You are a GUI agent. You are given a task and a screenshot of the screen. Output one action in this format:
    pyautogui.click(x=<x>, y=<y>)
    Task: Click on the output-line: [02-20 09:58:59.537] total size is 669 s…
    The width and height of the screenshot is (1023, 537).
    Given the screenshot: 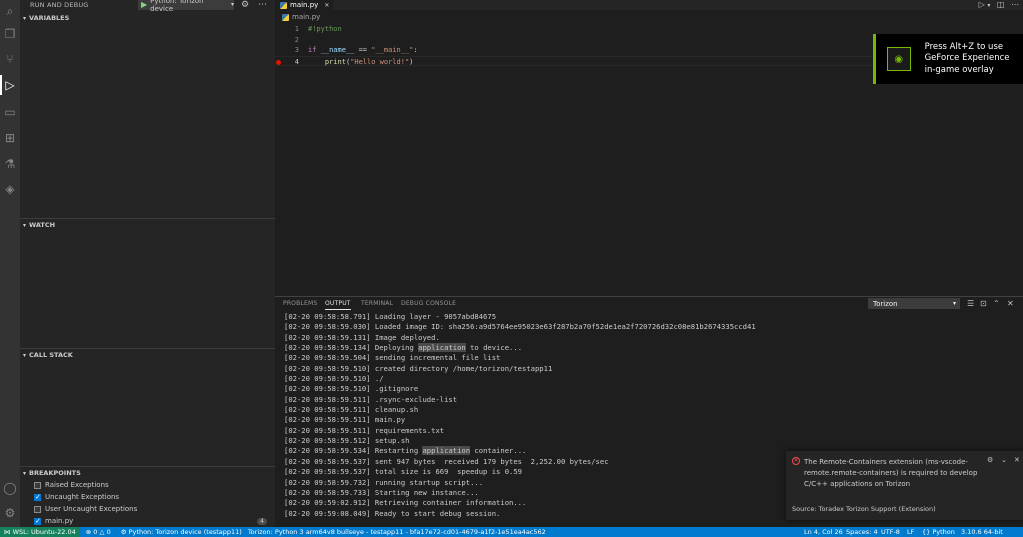 What is the action you would take?
    pyautogui.click(x=520, y=472)
    